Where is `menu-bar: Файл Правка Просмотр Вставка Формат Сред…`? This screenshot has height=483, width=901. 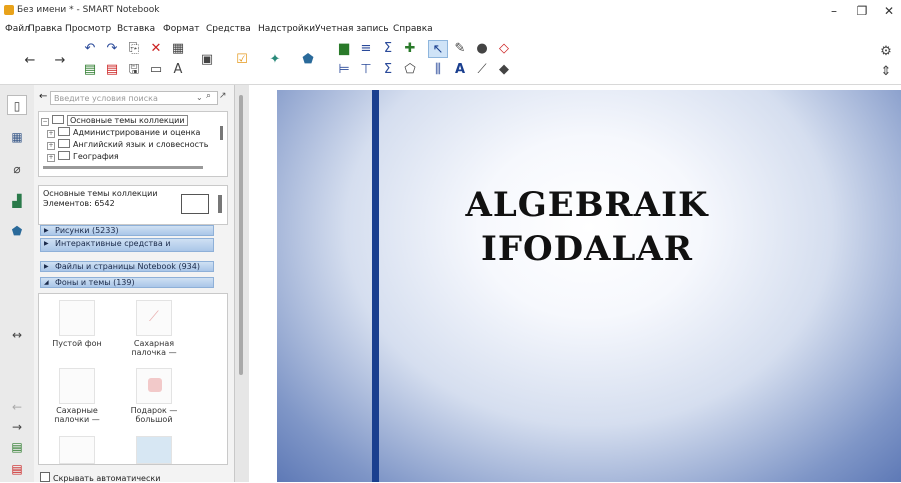
menu-bar: Файл Правка Просмотр Вставка Формат Сред… is located at coordinates (450, 30).